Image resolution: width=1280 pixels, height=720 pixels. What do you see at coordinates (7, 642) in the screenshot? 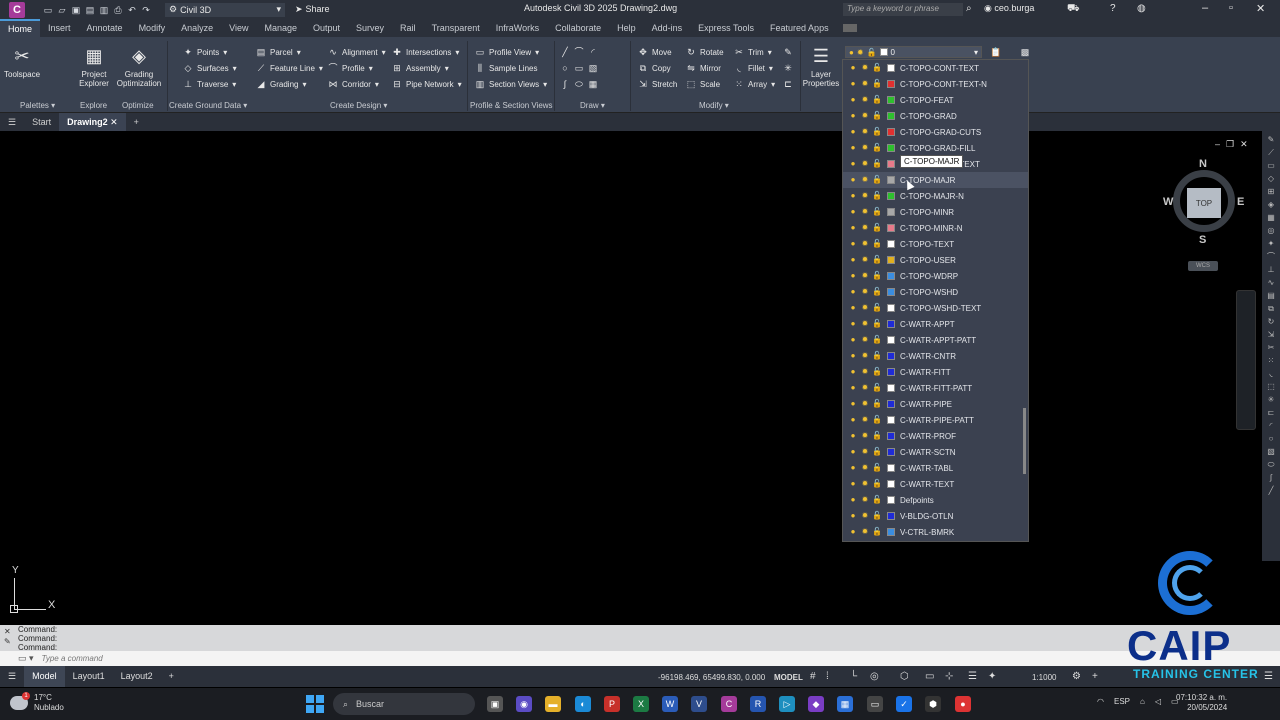
I see `wrench-icon: ✎` at bounding box center [7, 642].